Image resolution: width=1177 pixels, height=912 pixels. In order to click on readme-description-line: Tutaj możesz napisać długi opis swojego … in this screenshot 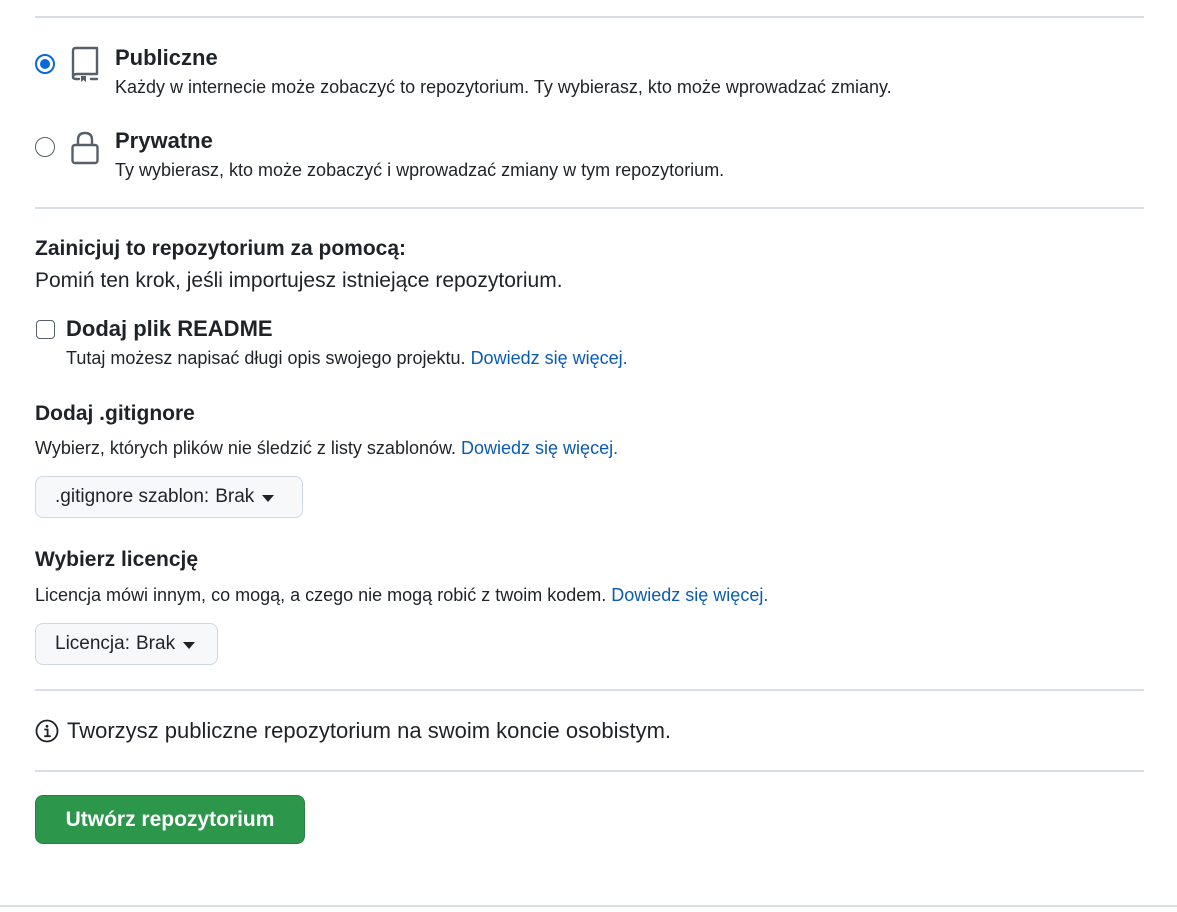, I will do `click(347, 358)`.